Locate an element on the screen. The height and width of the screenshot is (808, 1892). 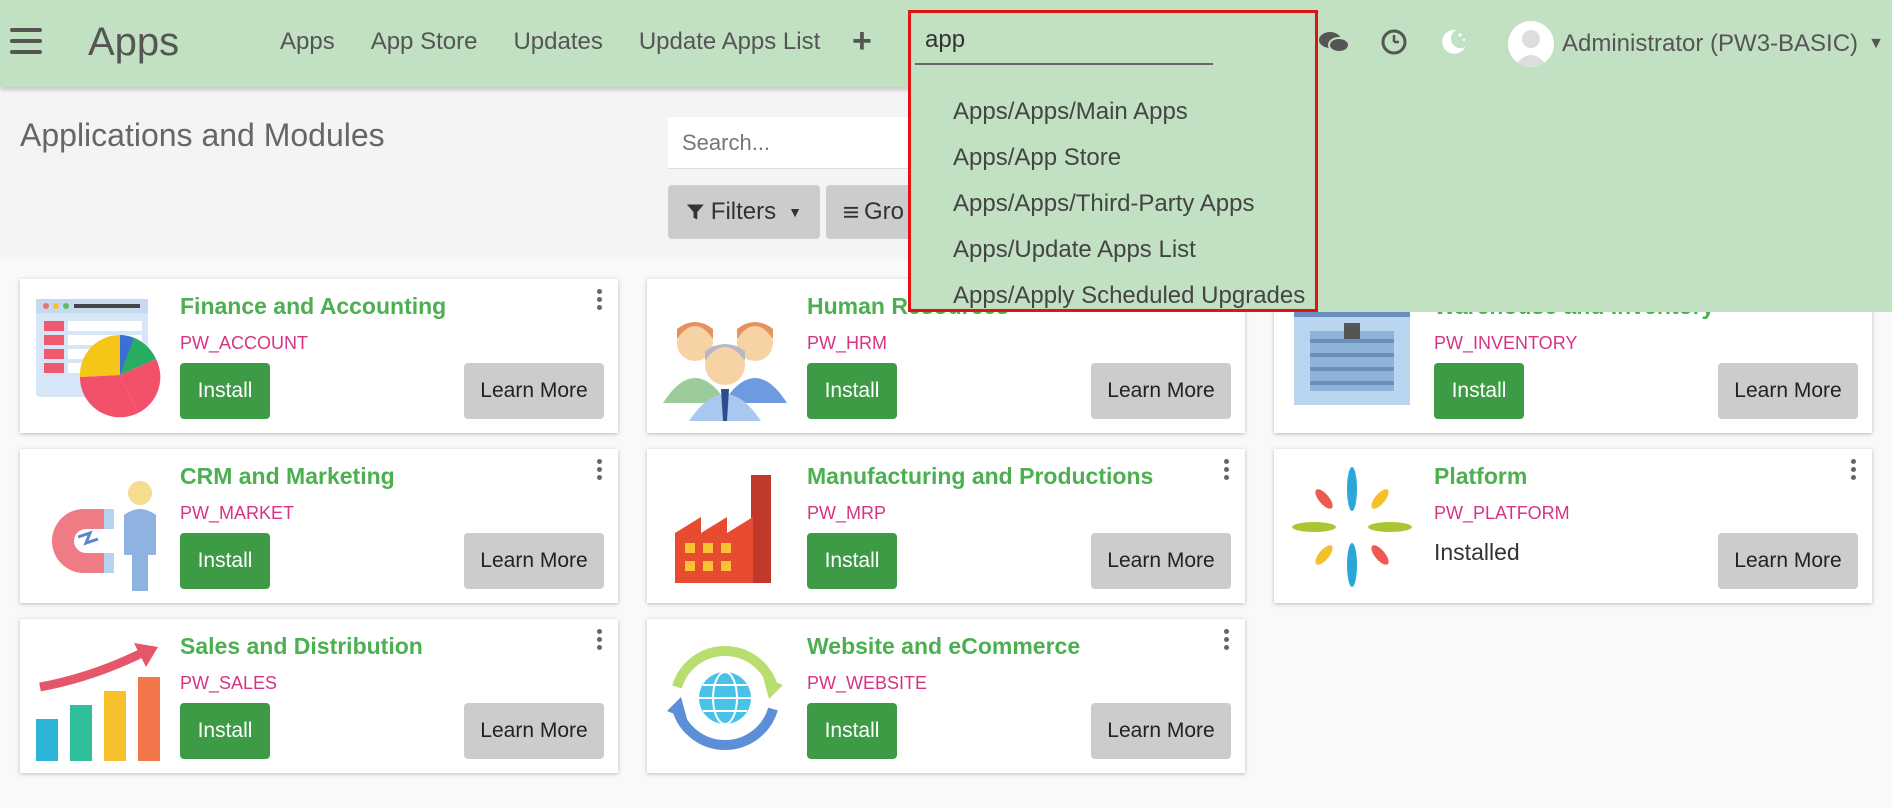
nav-links: Apps App Store Updates Update Apps List is located at coordinates (550, 42).